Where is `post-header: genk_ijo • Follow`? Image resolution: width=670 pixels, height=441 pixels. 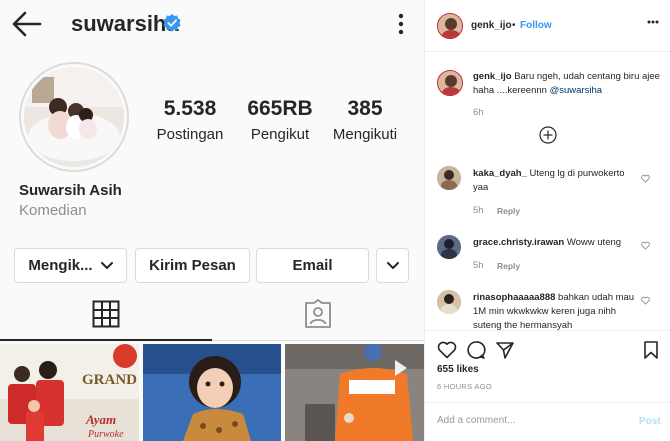
post-header: genk_ijo • Follow is located at coordinates (547, 26).